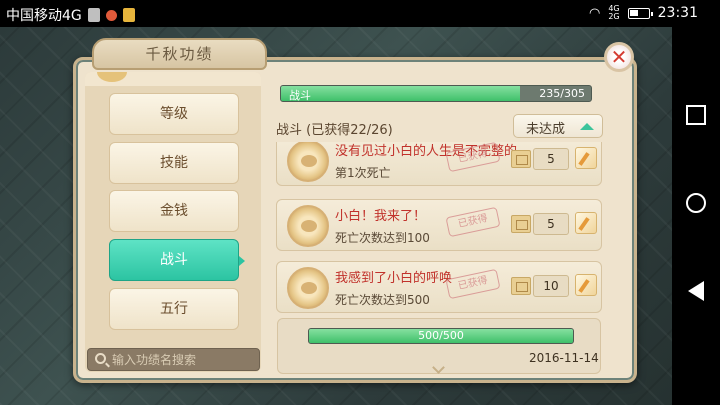 The height and width of the screenshot is (405, 720). Describe the element at coordinates (677, 13) in the screenshot. I see `clock: 23:31` at that location.